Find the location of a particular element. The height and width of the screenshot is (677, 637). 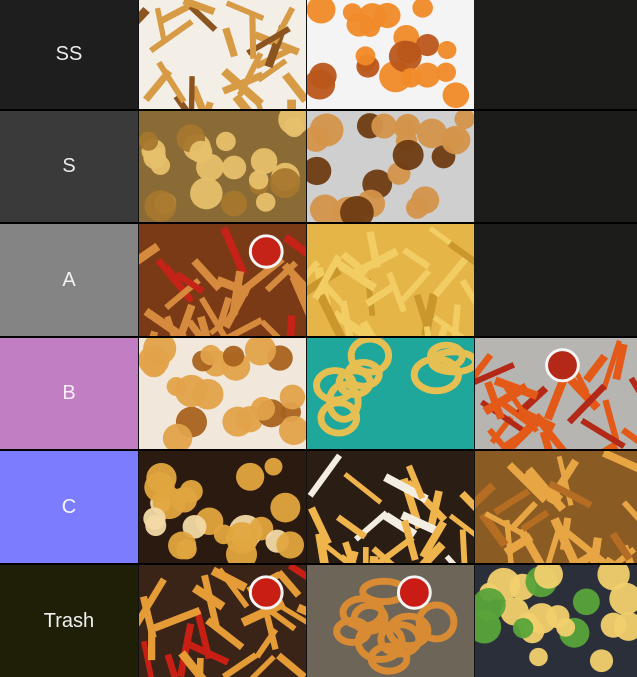

tier-item-roasted-potatoes is located at coordinates (222, 166).